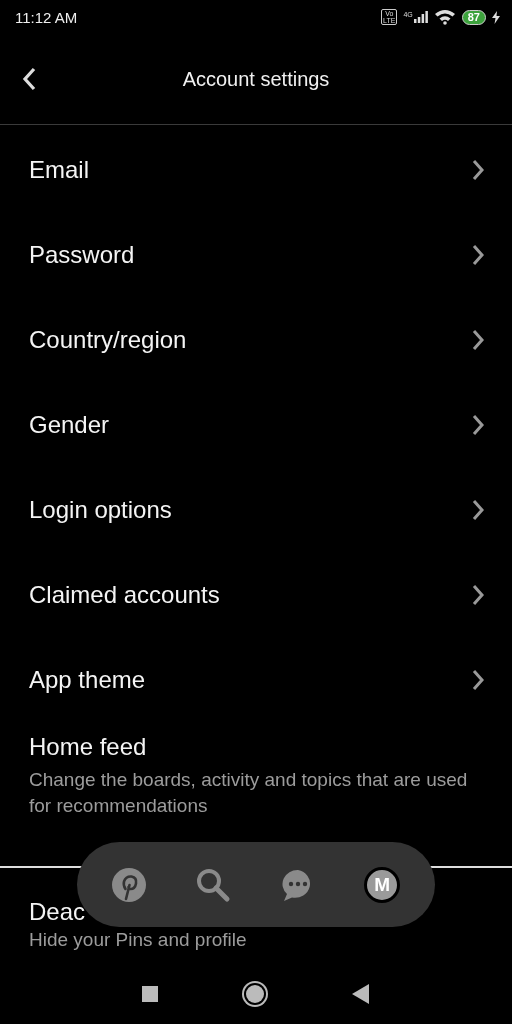 The image size is (512, 1024). Describe the element at coordinates (138, 939) in the screenshot. I see `row-description: Hide your Pins and profile` at that location.